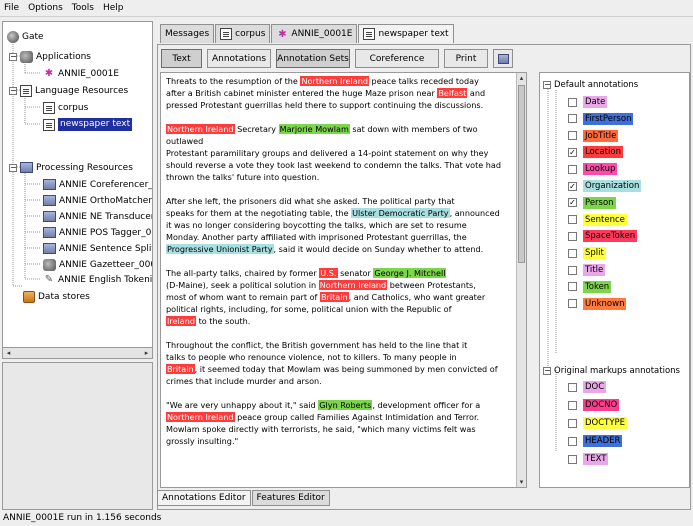 Image resolution: width=693 pixels, height=526 pixels. What do you see at coordinates (81, 73) in the screenshot?
I see `tree-item-annie-app: ✱ ANNIE_0001E` at bounding box center [81, 73].